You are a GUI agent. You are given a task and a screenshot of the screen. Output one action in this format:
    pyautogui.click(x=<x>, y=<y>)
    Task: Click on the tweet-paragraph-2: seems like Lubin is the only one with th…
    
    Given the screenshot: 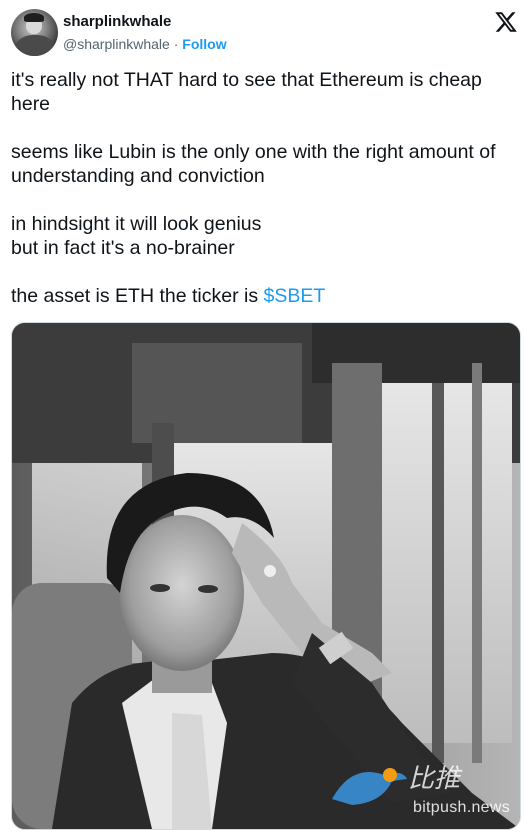 What is the action you would take?
    pyautogui.click(x=253, y=164)
    